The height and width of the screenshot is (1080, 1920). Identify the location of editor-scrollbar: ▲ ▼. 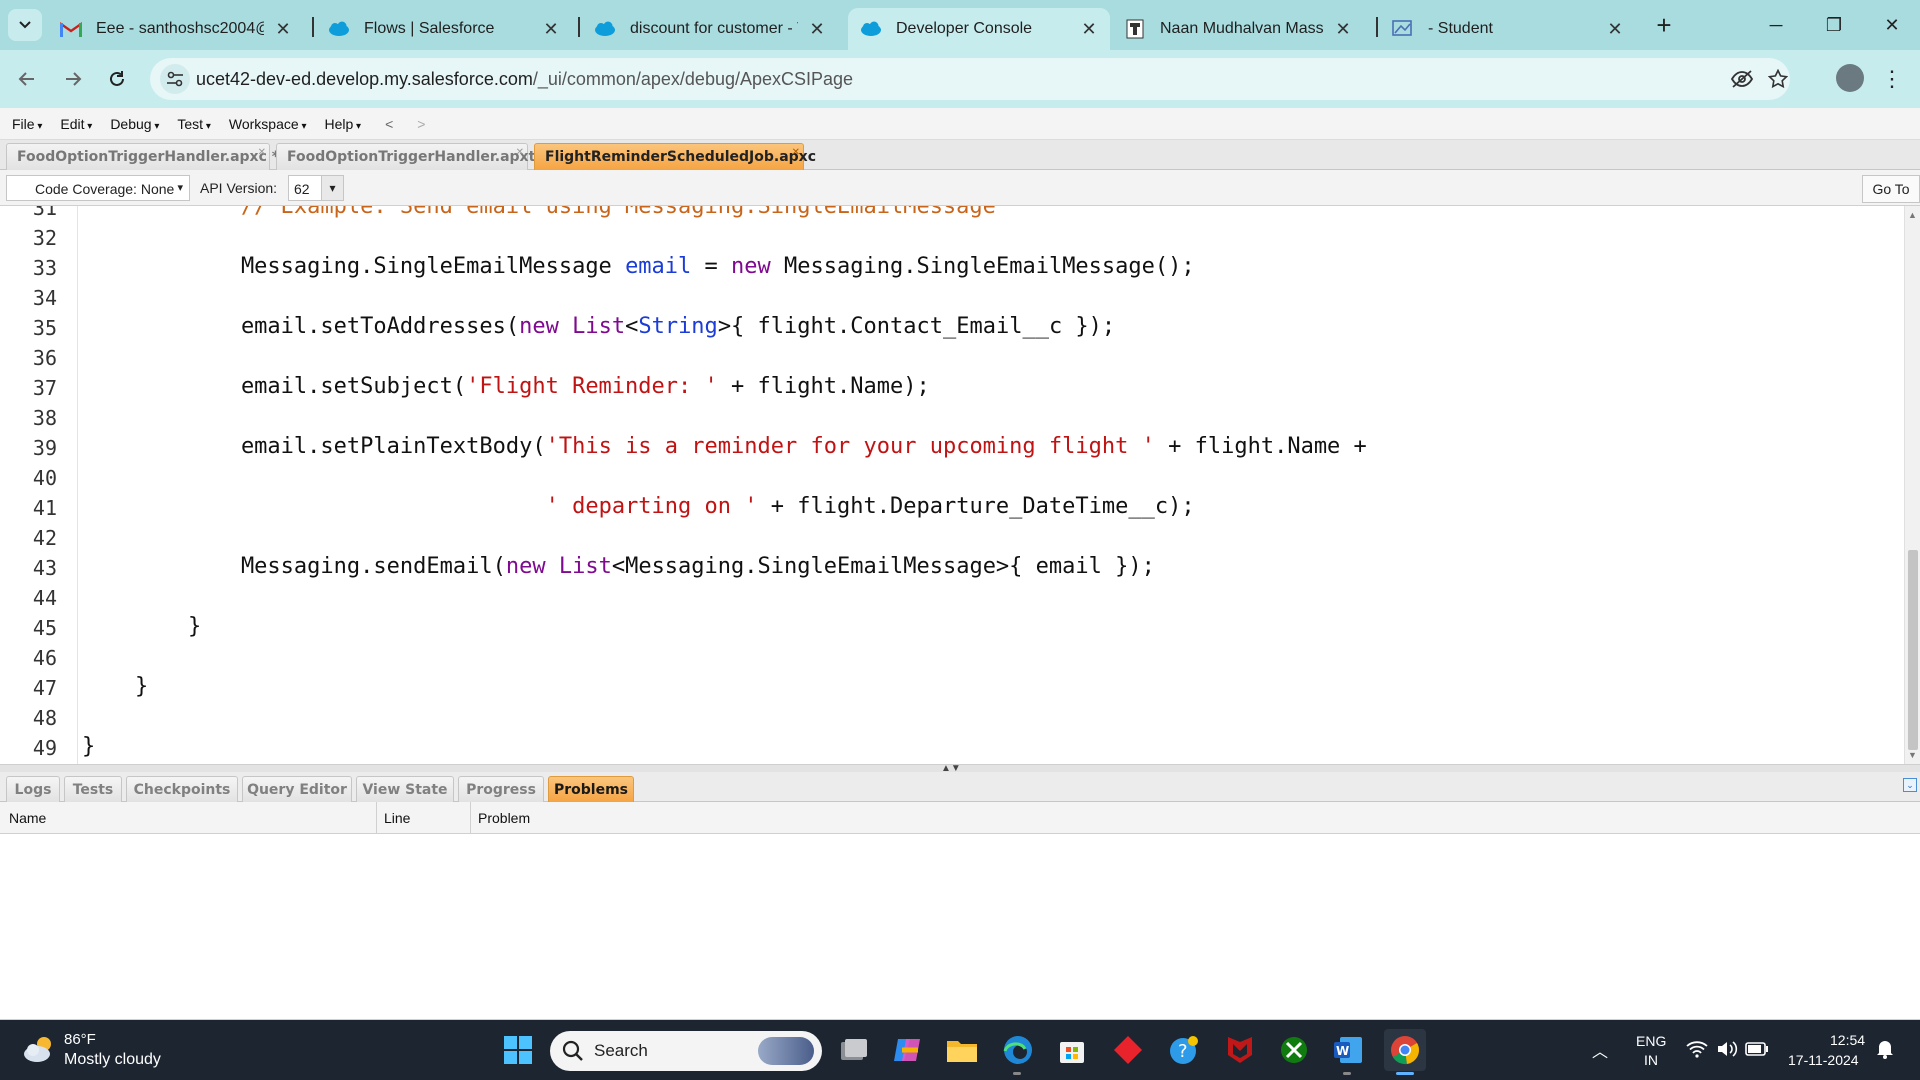
(1912, 485).